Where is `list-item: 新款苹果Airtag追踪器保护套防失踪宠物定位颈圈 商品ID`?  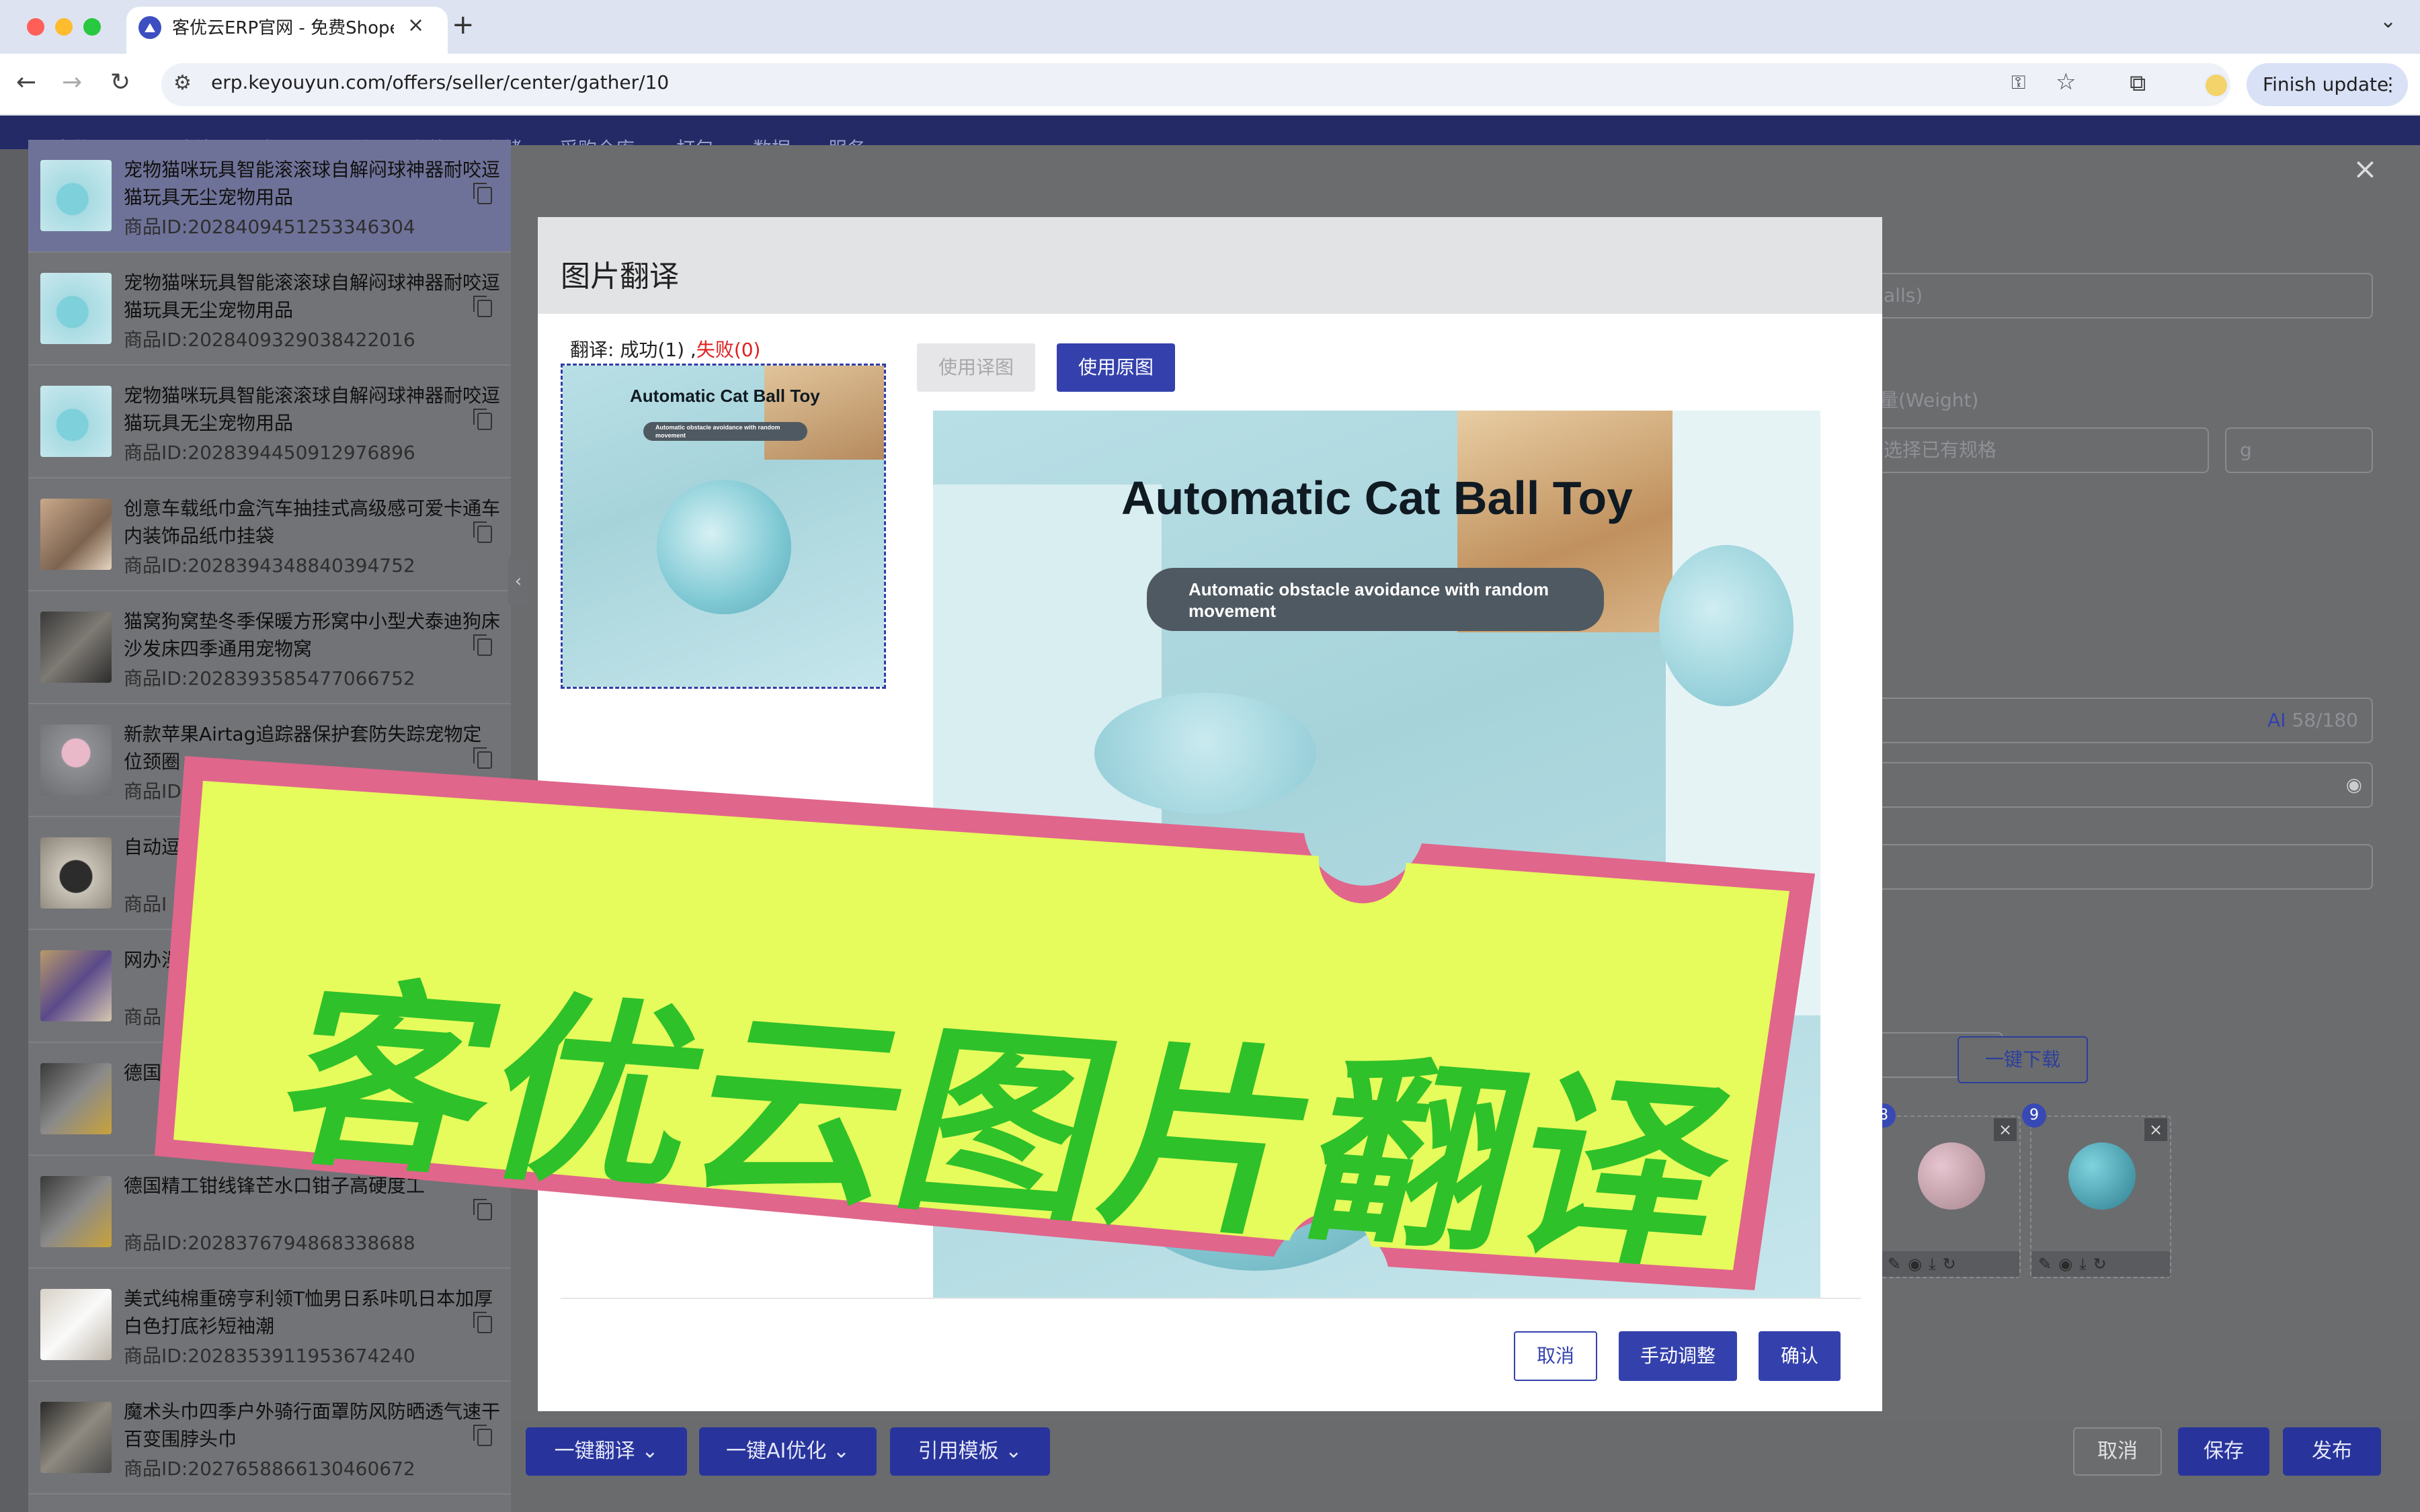 list-item: 新款苹果Airtag追踪器保护套防失踪宠物定位颈圈 商品ID is located at coordinates (269, 761).